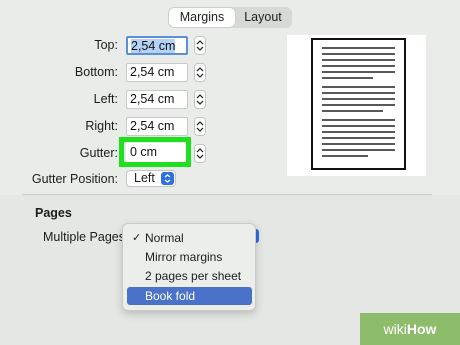 Image resolution: width=460 pixels, height=345 pixels. Describe the element at coordinates (137, 238) in the screenshot. I see `checkmark-icon: ✓` at that location.